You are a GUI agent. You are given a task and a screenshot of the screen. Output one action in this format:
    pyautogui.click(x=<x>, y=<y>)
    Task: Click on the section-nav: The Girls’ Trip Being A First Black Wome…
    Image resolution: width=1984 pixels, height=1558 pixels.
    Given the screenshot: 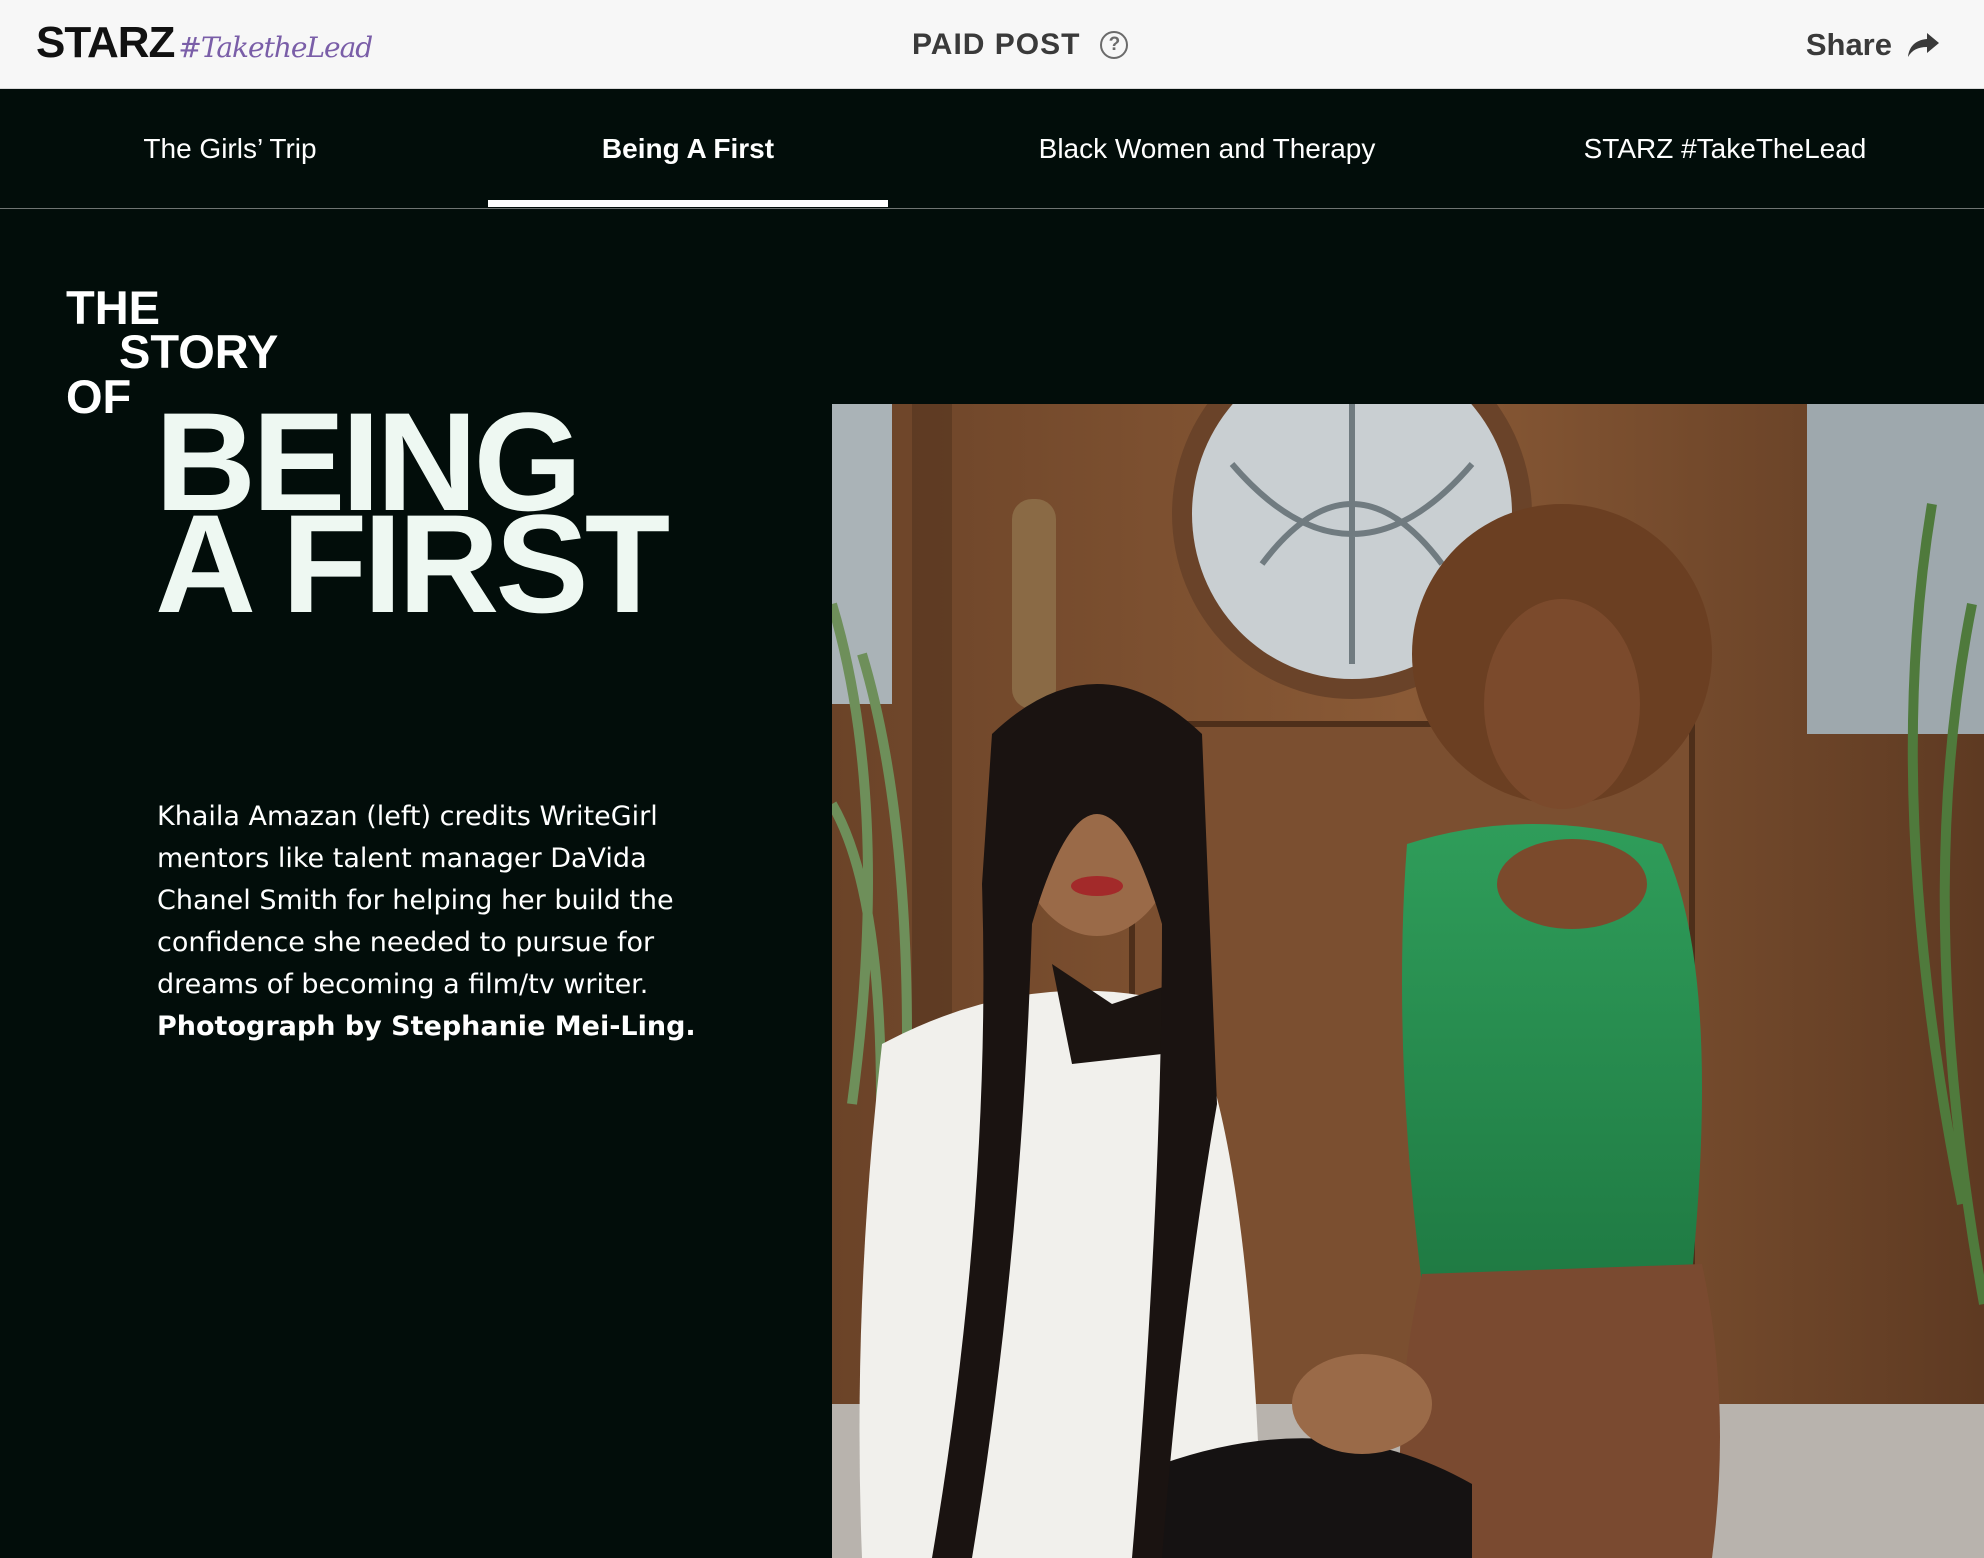 What is the action you would take?
    pyautogui.click(x=992, y=149)
    